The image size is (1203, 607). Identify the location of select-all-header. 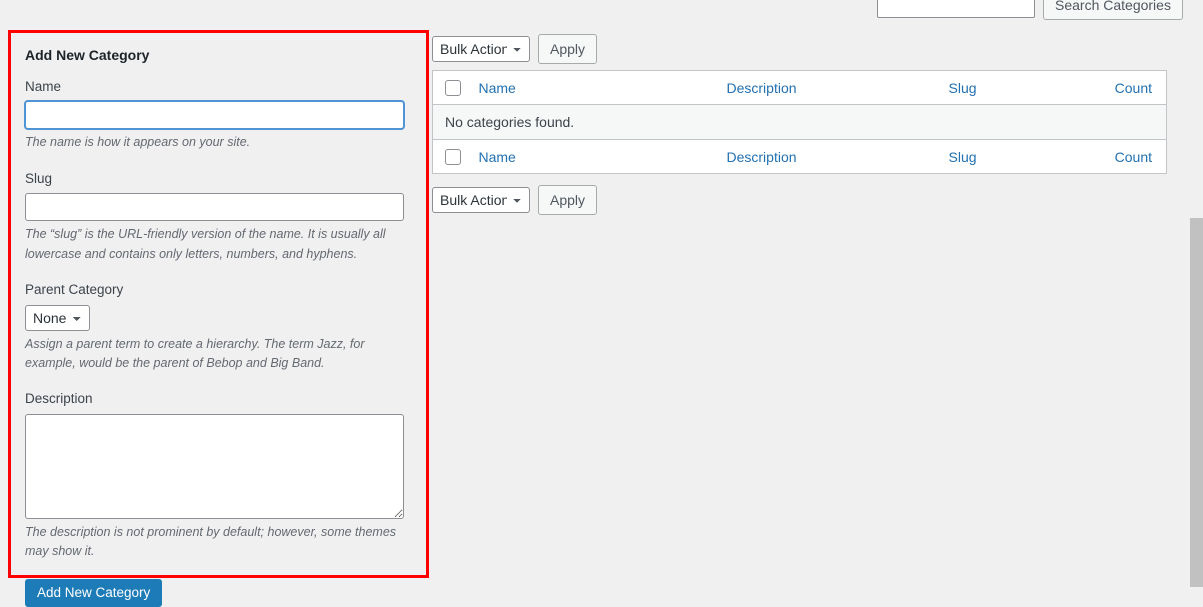
(450, 87).